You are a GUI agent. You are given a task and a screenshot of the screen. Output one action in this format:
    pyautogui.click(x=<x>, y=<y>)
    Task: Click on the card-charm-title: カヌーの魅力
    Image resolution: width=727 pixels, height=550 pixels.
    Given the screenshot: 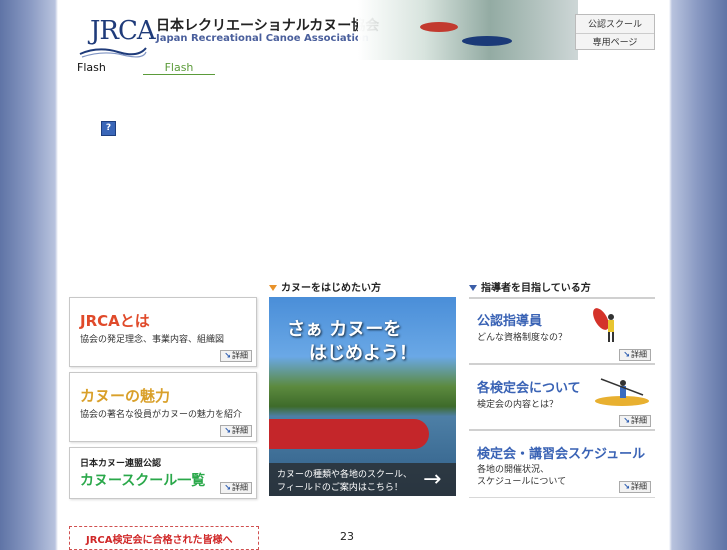 What is the action you would take?
    pyautogui.click(x=125, y=396)
    